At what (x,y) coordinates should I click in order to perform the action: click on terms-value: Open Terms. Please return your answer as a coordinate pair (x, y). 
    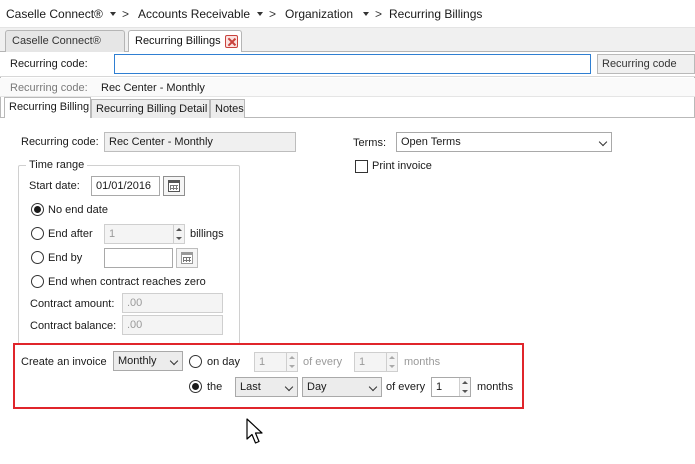
    Looking at the image, I should click on (431, 142).